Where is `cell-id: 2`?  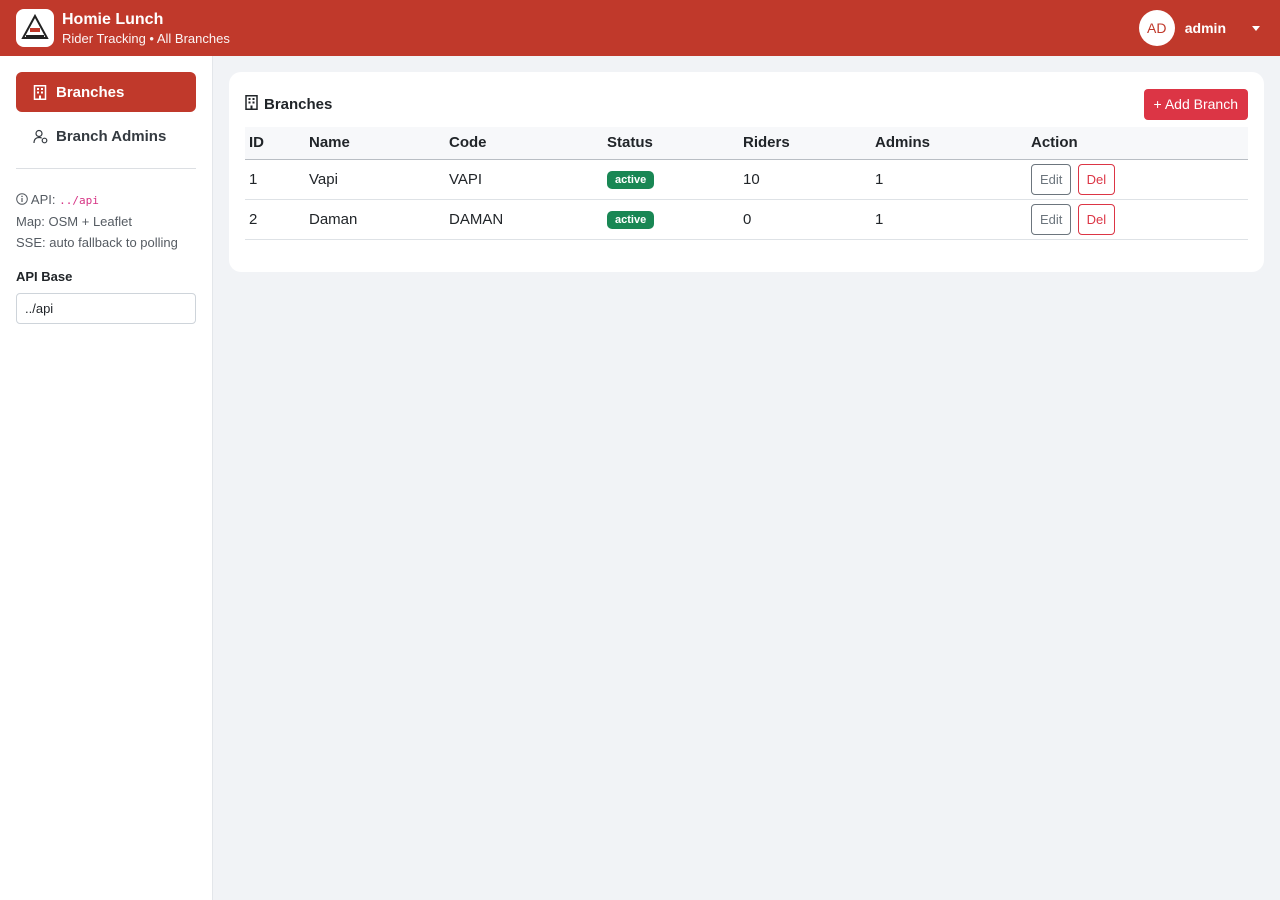
cell-id: 2 is located at coordinates (275, 219).